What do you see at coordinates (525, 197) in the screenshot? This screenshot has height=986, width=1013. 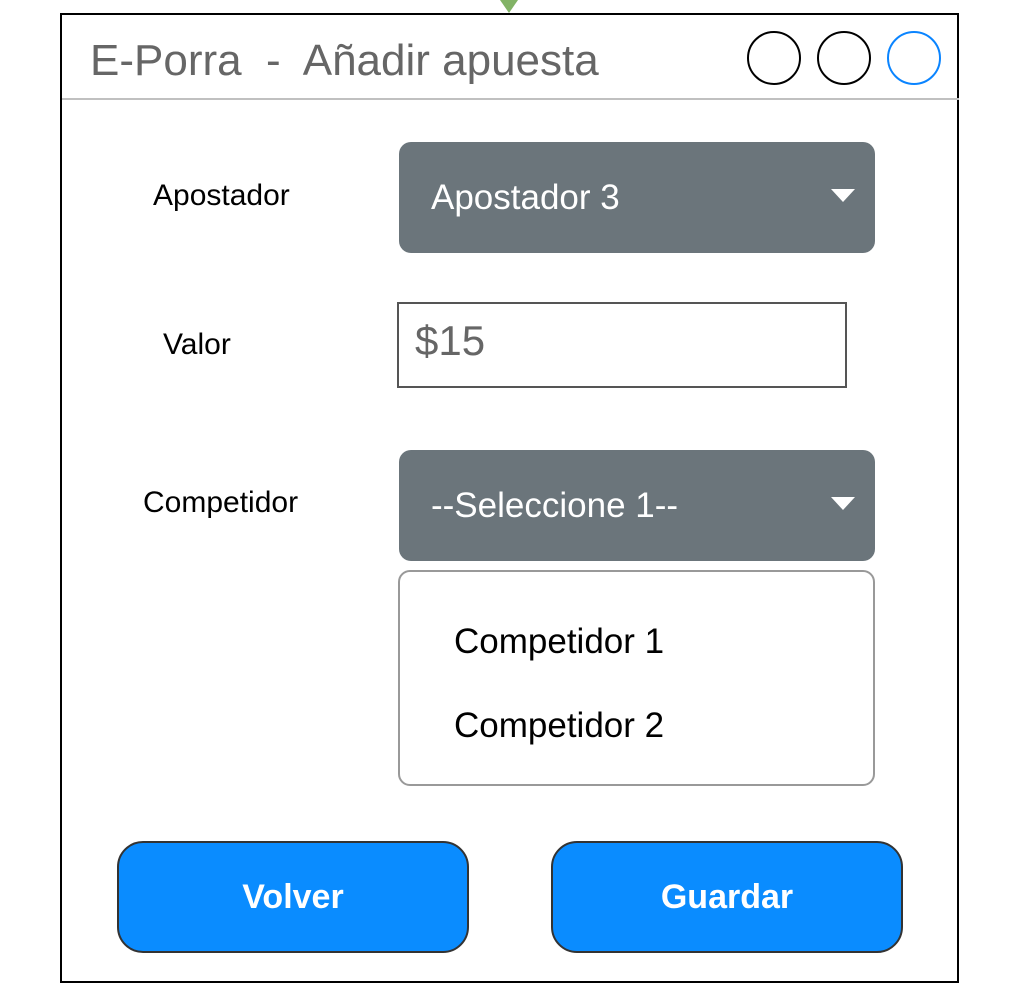 I see `apostador-select-value: Apostador 3` at bounding box center [525, 197].